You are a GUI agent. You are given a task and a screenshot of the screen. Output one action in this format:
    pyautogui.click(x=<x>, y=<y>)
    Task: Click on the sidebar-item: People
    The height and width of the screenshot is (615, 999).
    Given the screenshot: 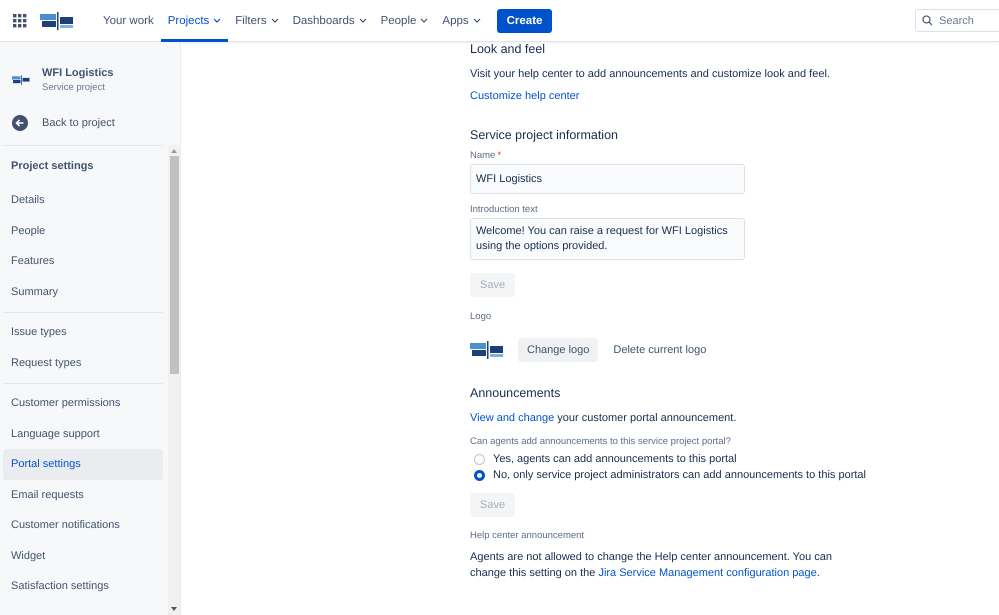 What is the action you would take?
    pyautogui.click(x=83, y=231)
    